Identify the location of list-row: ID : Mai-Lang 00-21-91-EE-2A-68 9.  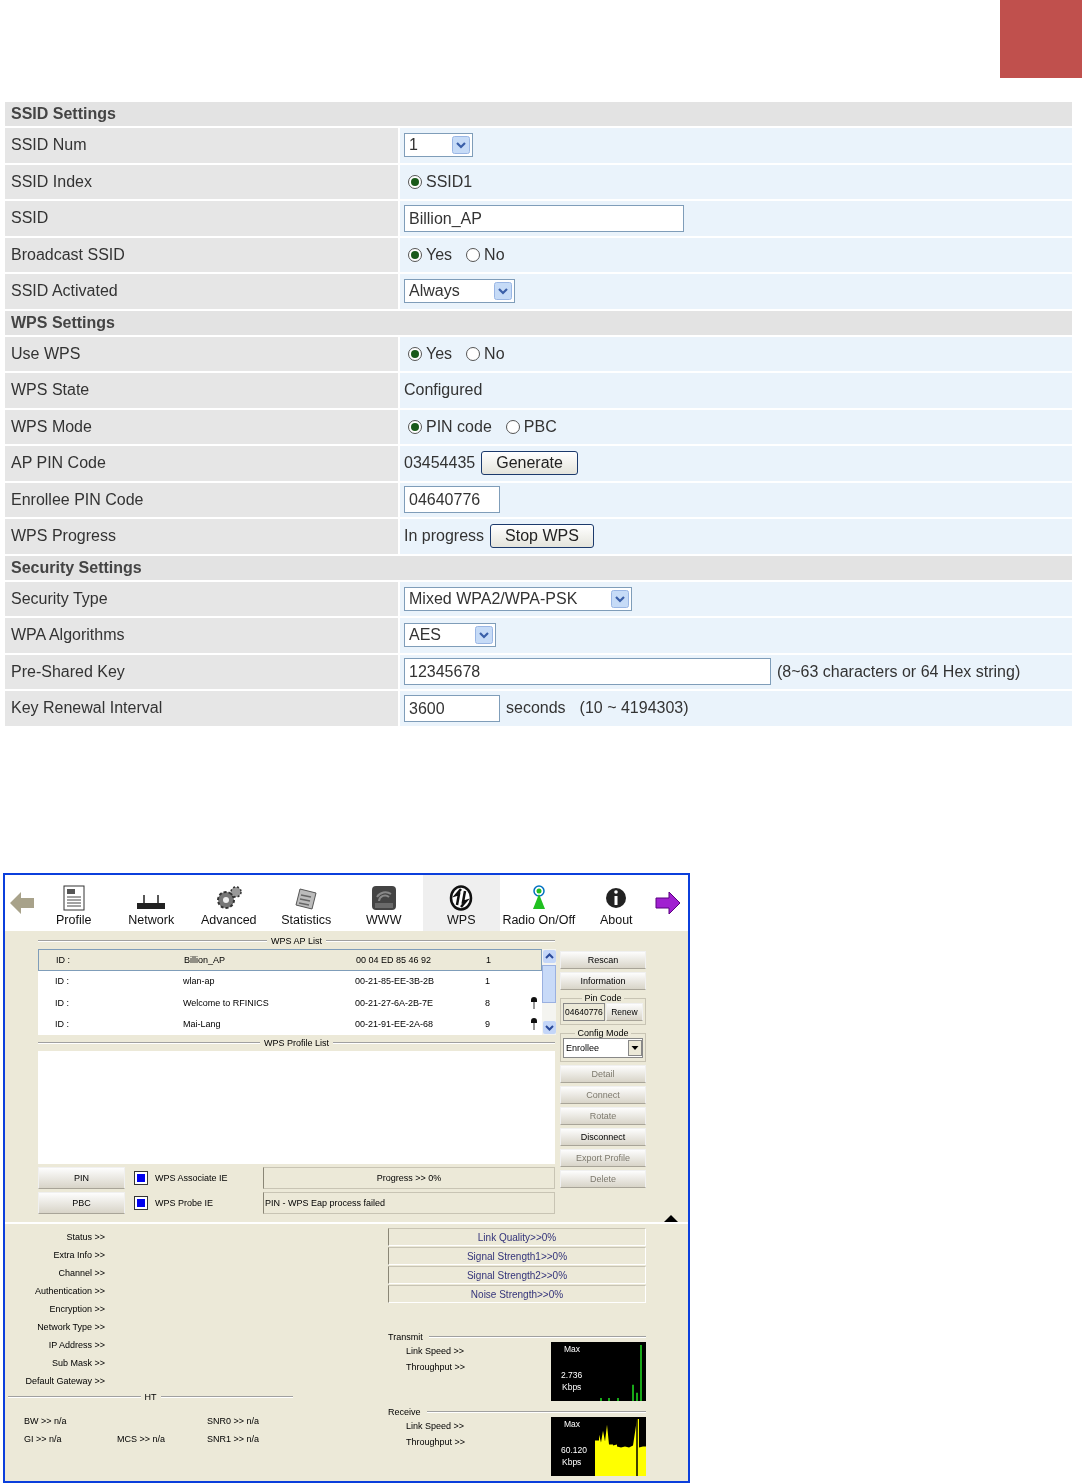
(290, 1024).